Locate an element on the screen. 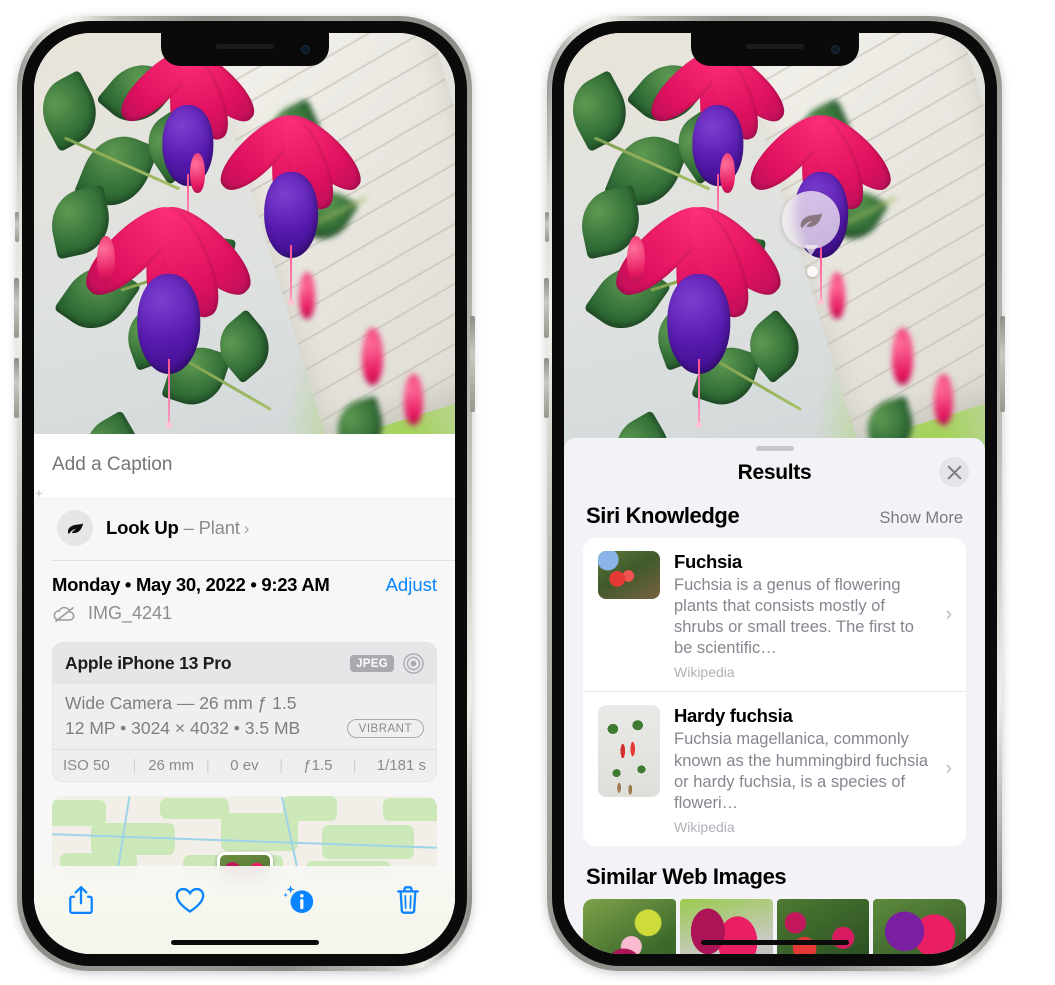 This screenshot has width=1055, height=985. look-up-subject: Plant is located at coordinates (219, 527).